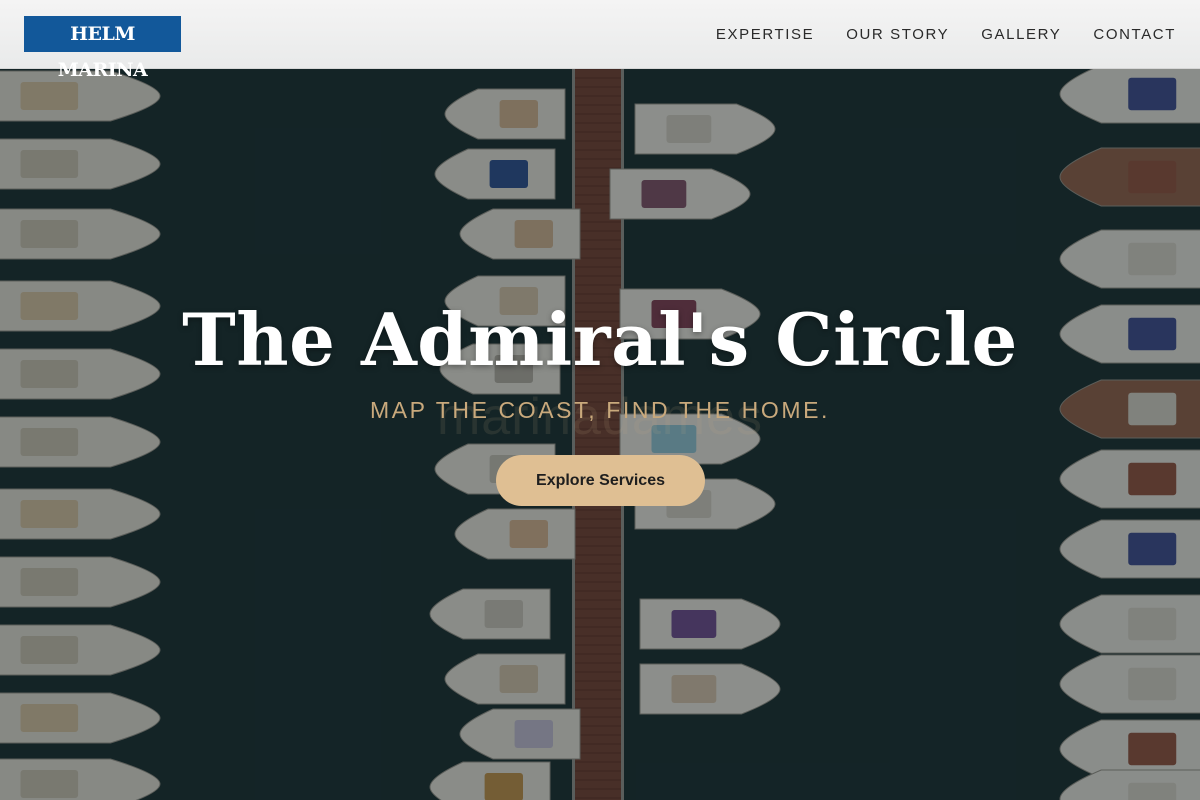 The width and height of the screenshot is (1200, 800). What do you see at coordinates (102, 48) in the screenshot?
I see `logo: HELM MARINA` at bounding box center [102, 48].